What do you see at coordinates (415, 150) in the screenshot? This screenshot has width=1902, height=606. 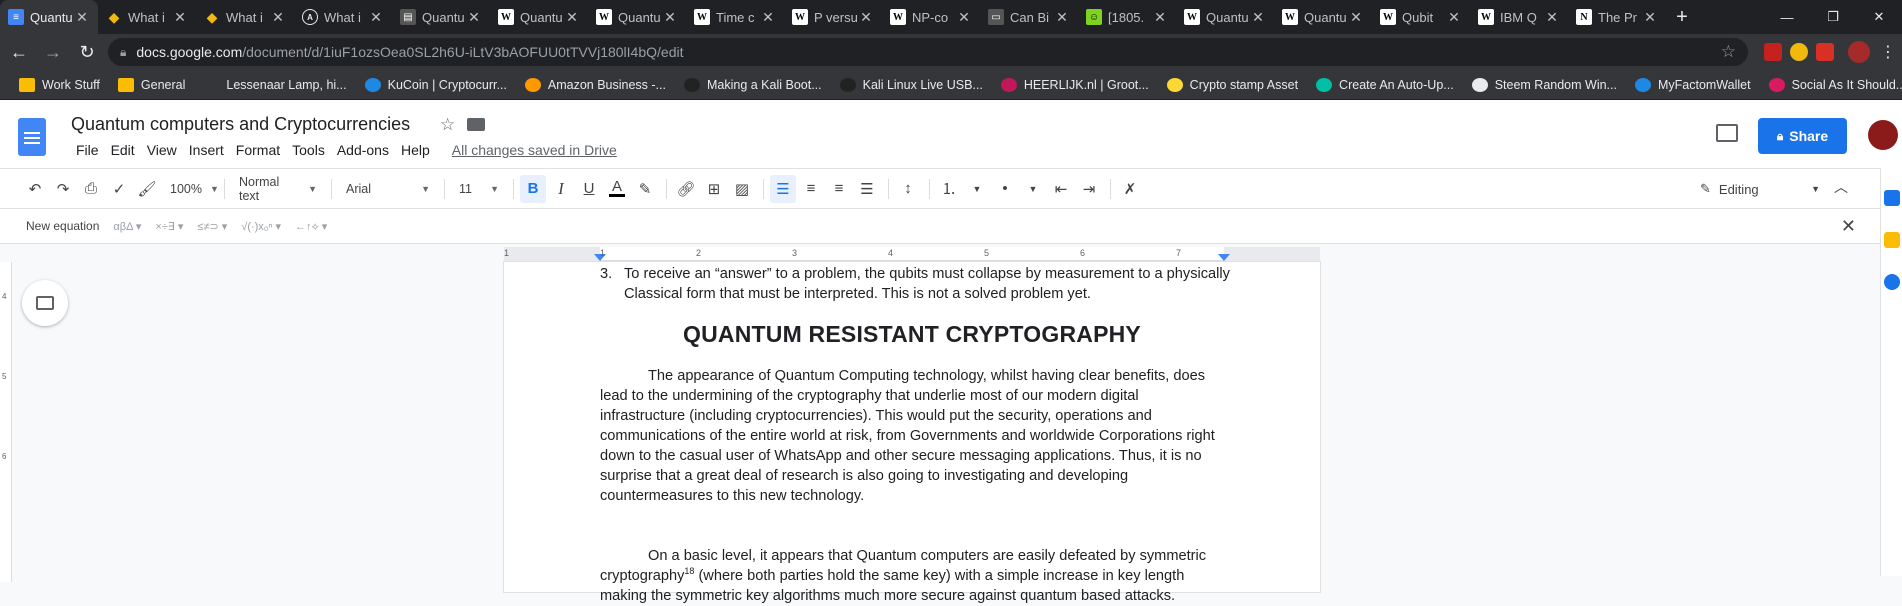 I see `menu-help: Help` at bounding box center [415, 150].